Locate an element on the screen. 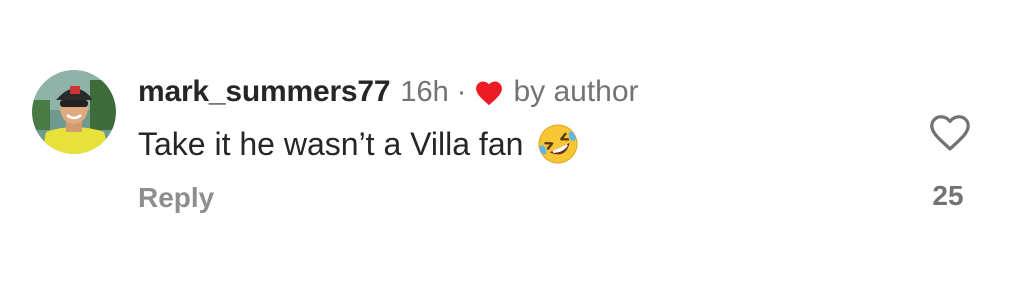  liked-by-author-label: by author is located at coordinates (576, 91).